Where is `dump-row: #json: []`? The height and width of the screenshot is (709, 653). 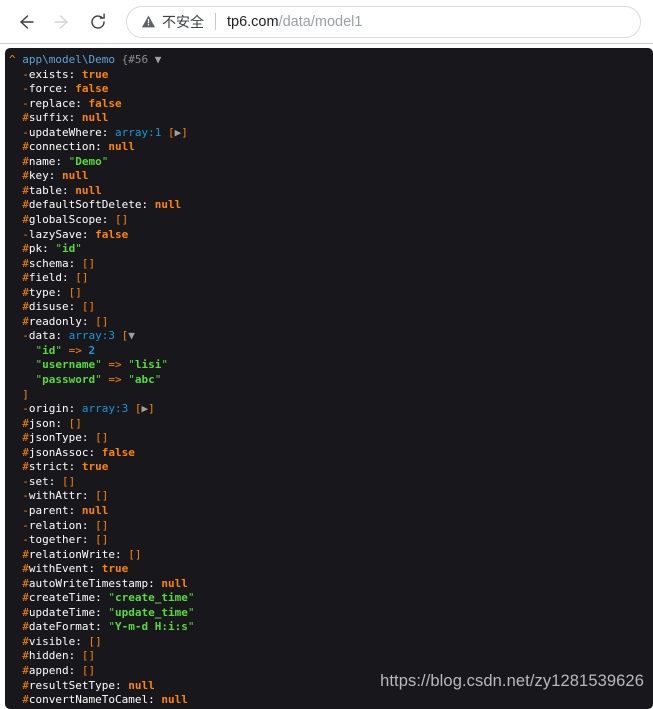
dump-row: #json: [] is located at coordinates (331, 424).